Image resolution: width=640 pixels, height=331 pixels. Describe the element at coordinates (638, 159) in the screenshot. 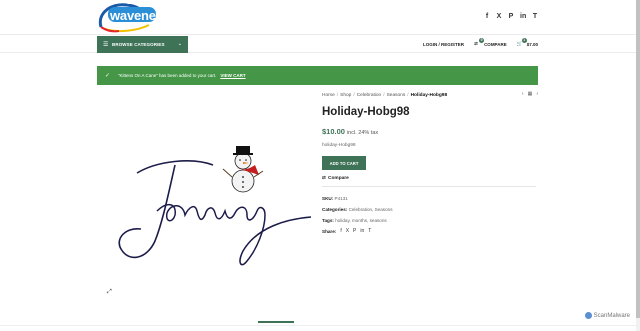

I see `scrollbar-thumb` at that location.